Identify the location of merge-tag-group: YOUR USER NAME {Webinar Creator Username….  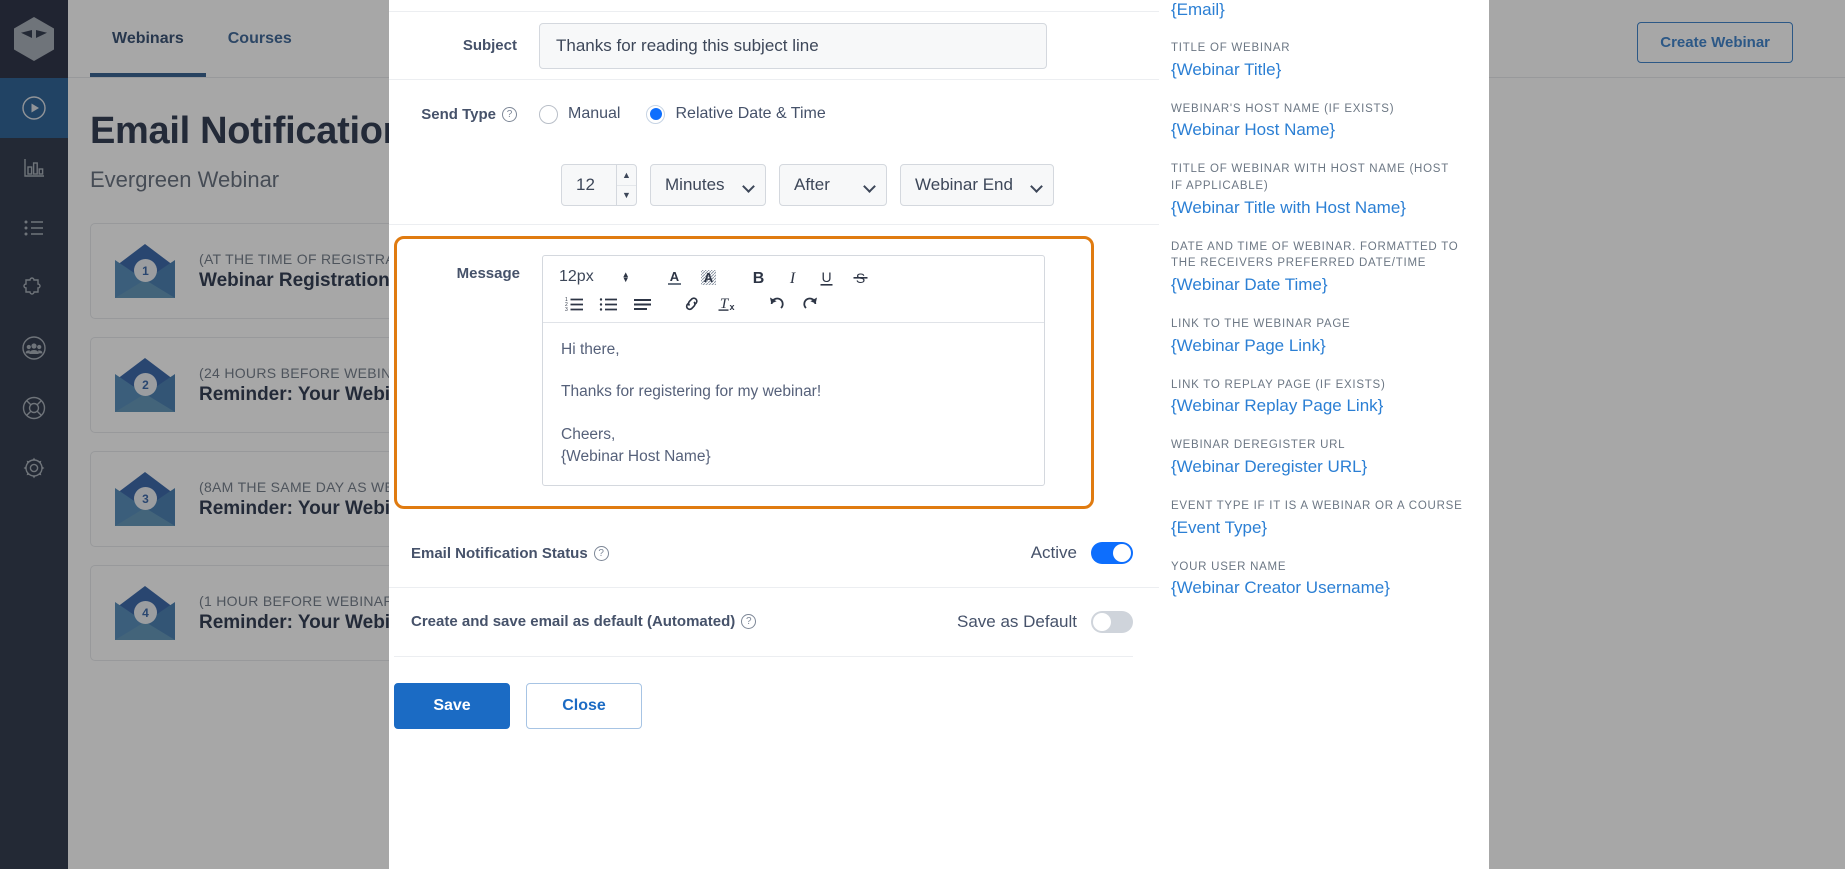
(1317, 579).